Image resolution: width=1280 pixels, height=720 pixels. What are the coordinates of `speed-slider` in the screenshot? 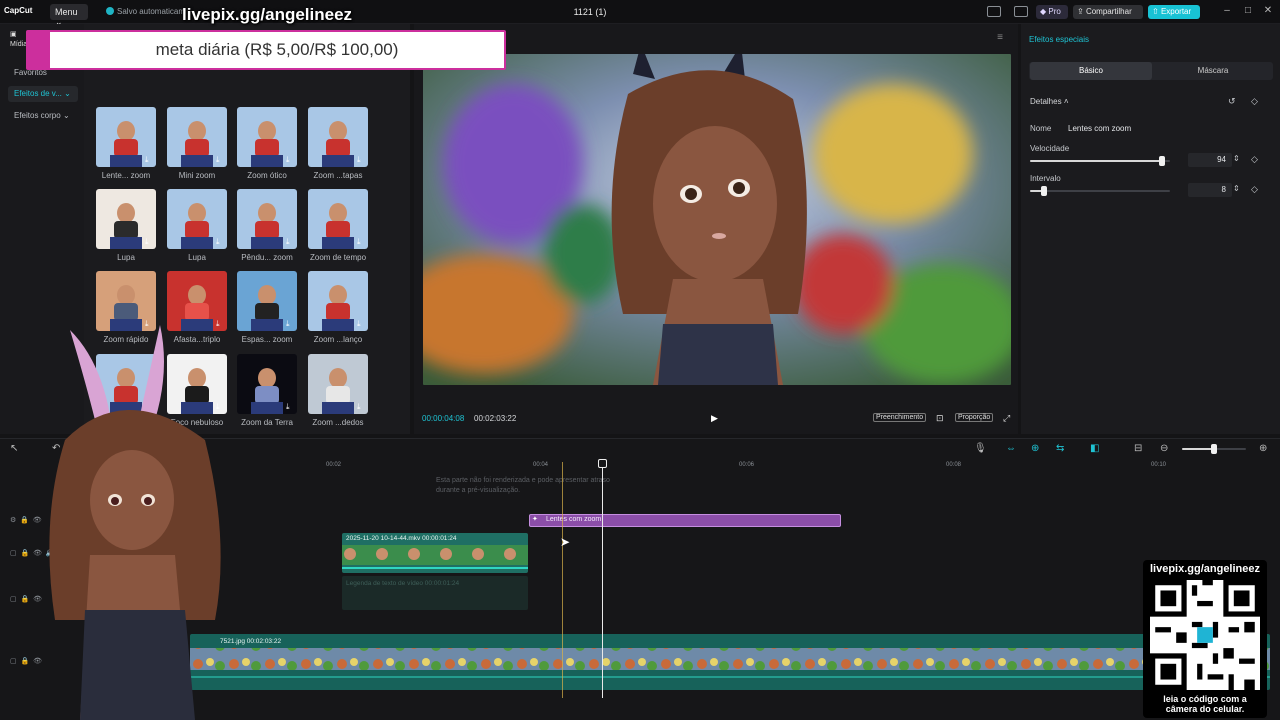 It's located at (1100, 161).